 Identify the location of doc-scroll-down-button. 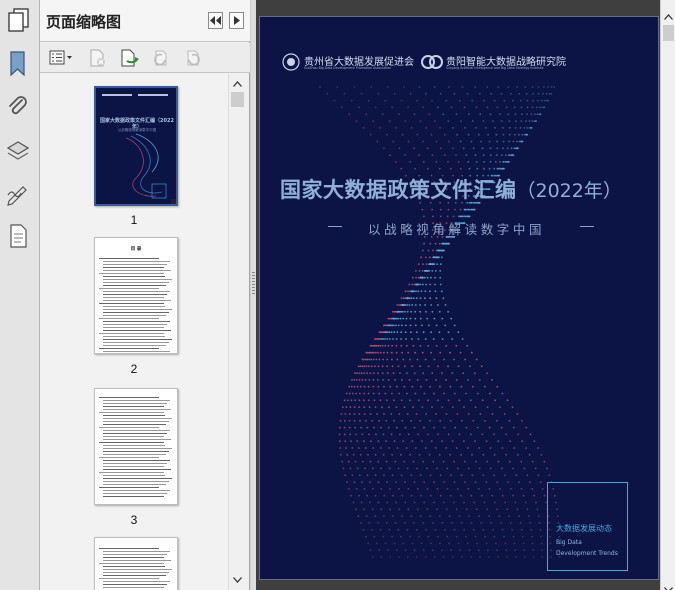
(668, 584).